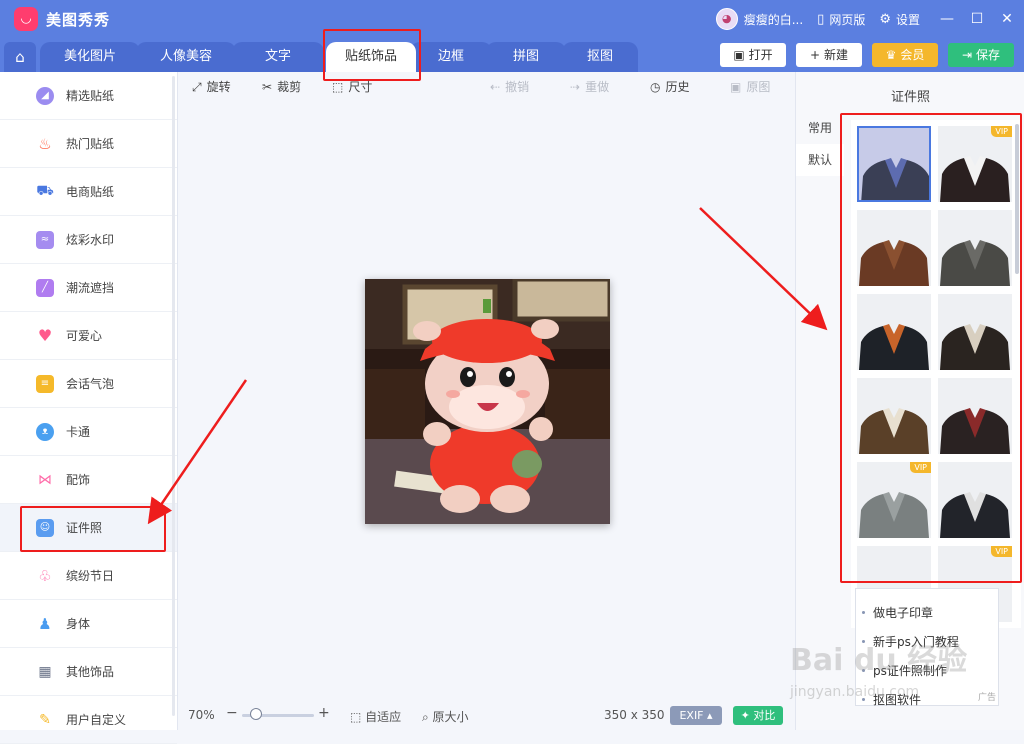  I want to click on ad-label: 广告, so click(986, 698).